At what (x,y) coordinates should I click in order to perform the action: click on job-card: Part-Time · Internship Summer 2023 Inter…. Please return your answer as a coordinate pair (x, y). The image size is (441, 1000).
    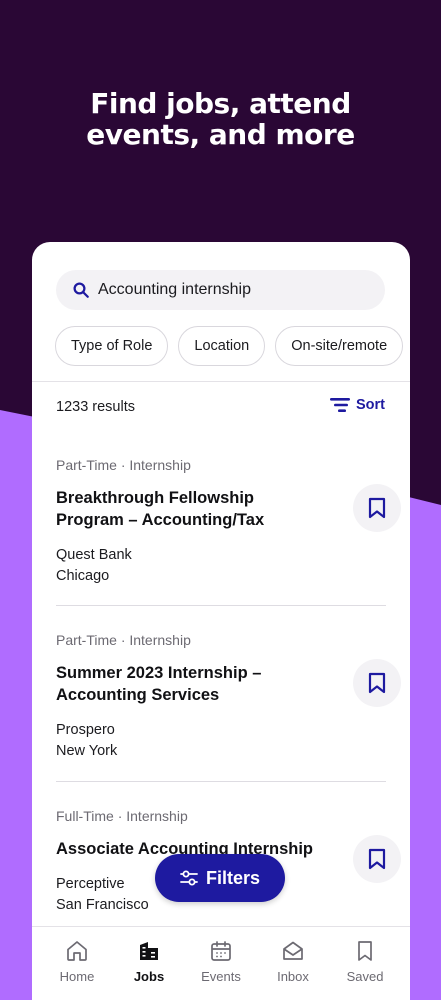
    Looking at the image, I should click on (221, 697).